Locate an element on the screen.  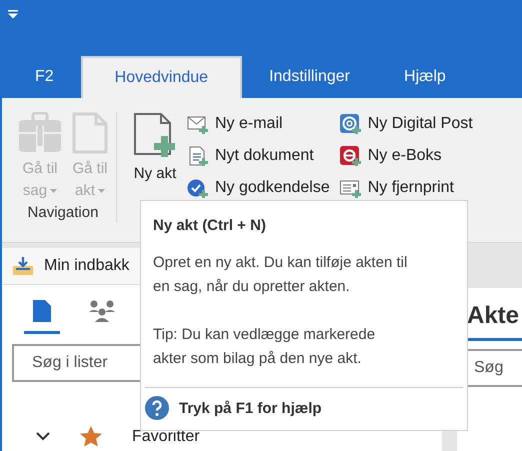
help-hint: Tryk på F1 for hjælp is located at coordinates (250, 408).